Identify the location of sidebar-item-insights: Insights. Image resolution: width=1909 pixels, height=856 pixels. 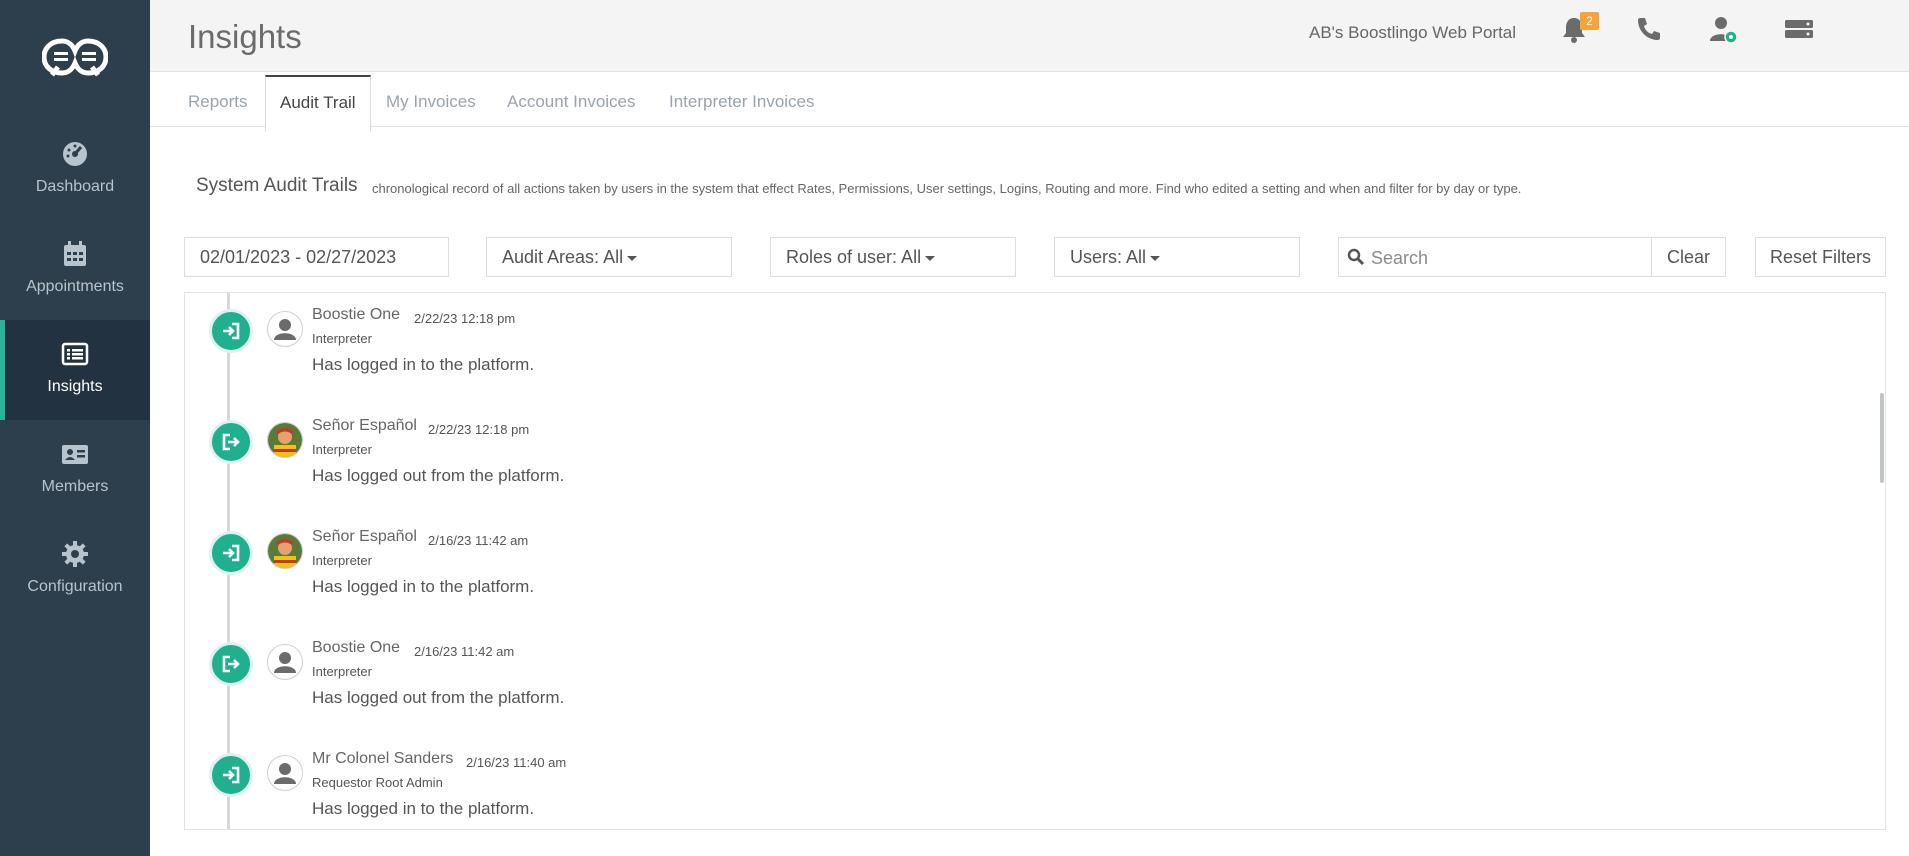
(75, 370).